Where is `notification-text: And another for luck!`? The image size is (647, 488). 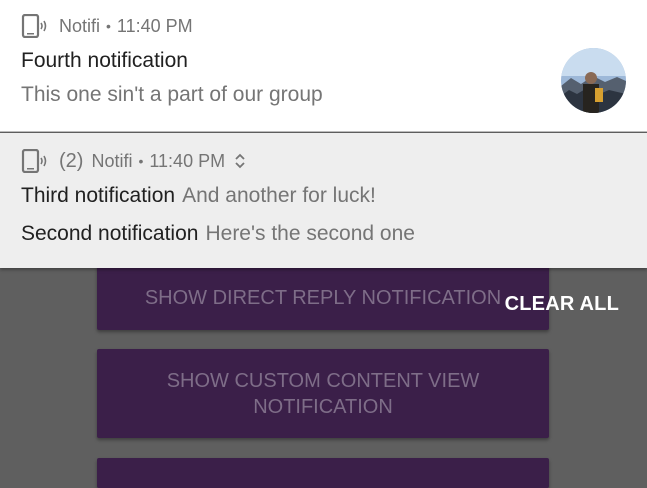 notification-text: And another for luck! is located at coordinates (279, 195).